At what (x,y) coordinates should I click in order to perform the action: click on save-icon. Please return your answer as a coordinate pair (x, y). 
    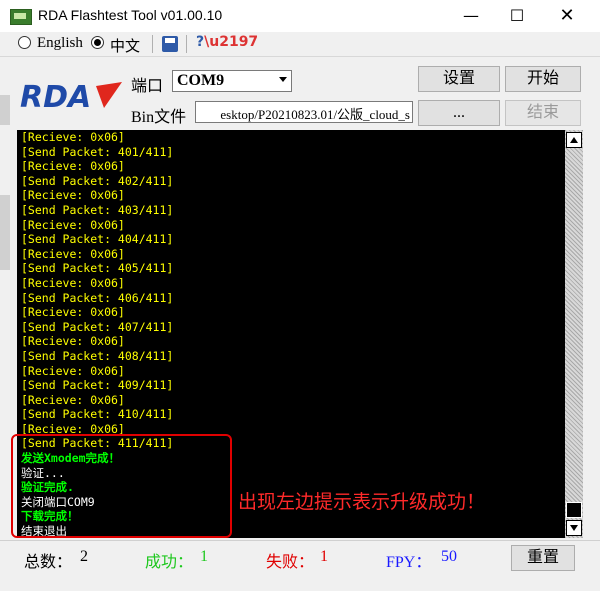
    Looking at the image, I should click on (170, 44).